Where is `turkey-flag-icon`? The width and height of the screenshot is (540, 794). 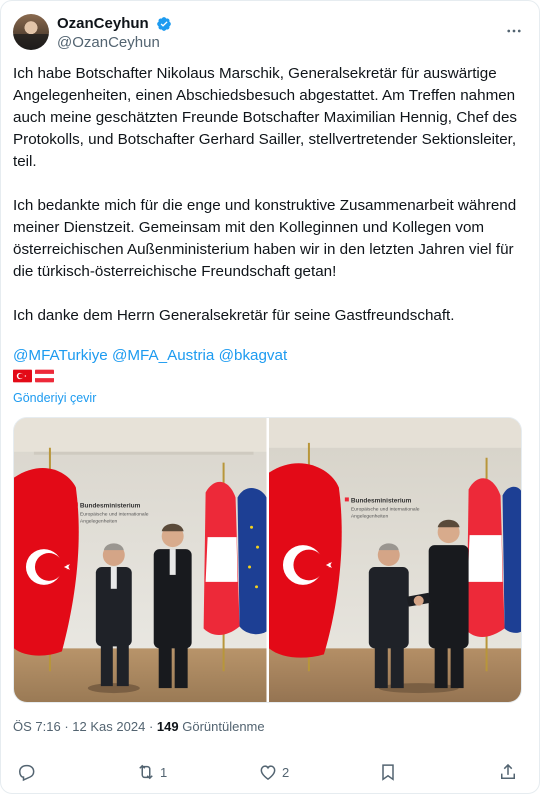
turkey-flag-icon is located at coordinates (22, 376).